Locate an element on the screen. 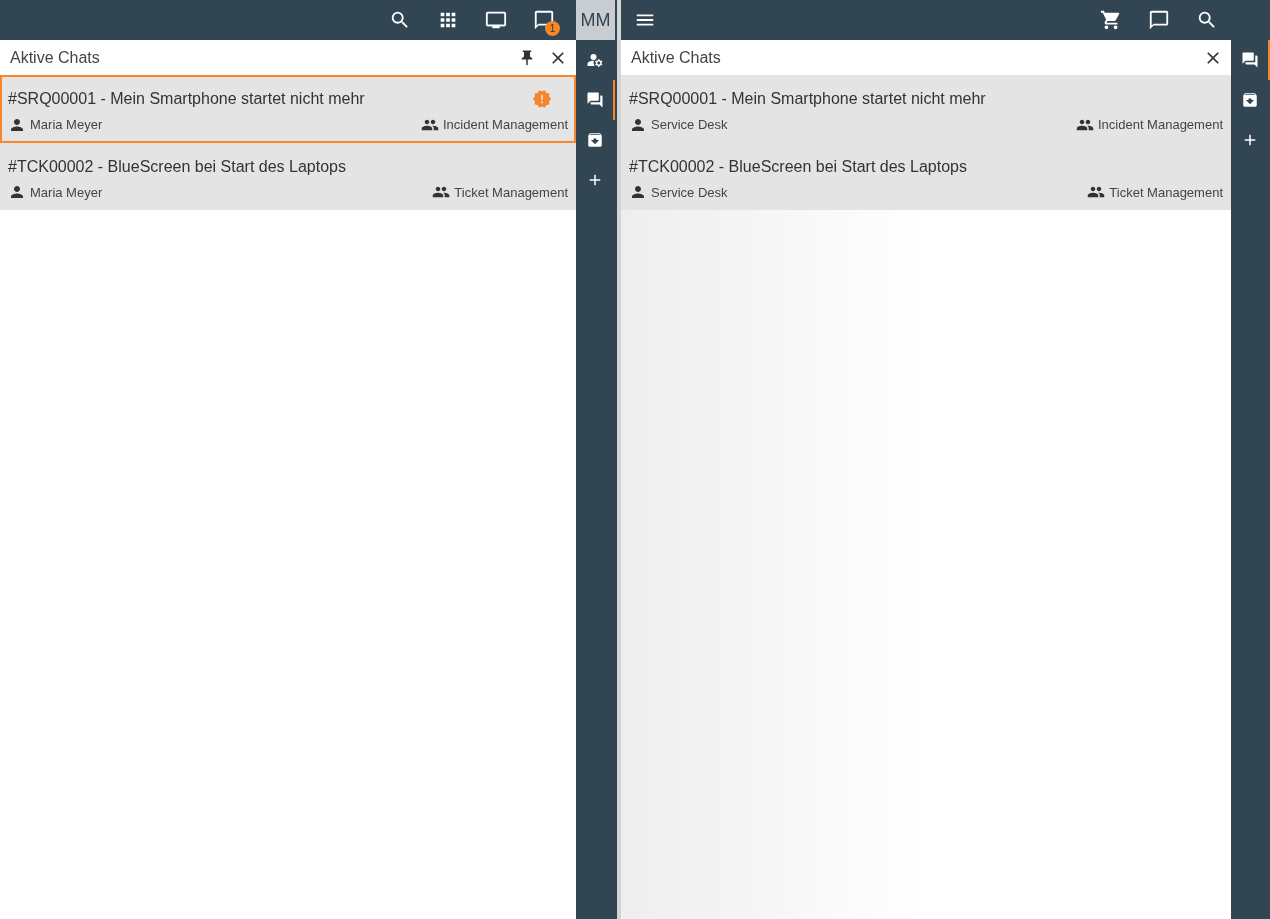 This screenshot has width=1270, height=919. avatar: MM is located at coordinates (595, 20).